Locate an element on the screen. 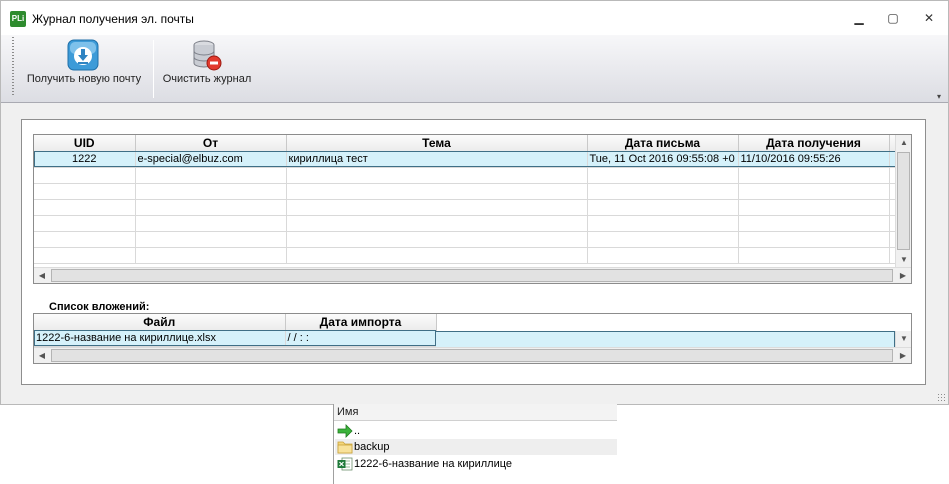 The height and width of the screenshot is (484, 949). attachments-horizontal-scrollbar: ◀ ▶ is located at coordinates (472, 355).